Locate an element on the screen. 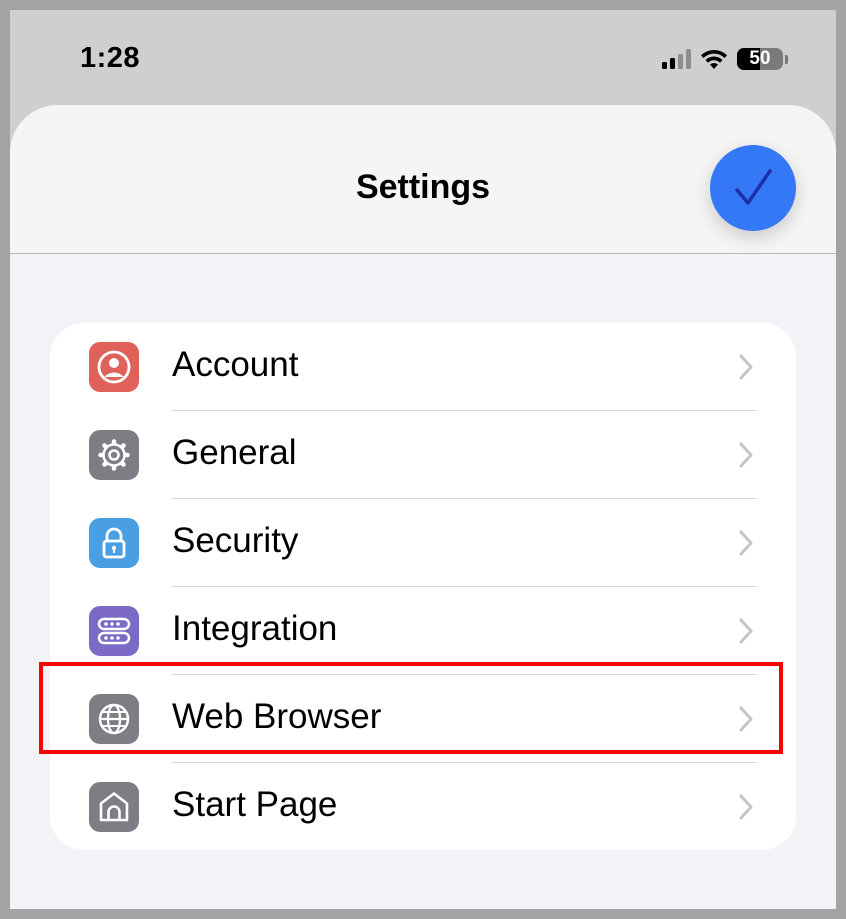 This screenshot has height=919, width=846. server-icon is located at coordinates (114, 631).